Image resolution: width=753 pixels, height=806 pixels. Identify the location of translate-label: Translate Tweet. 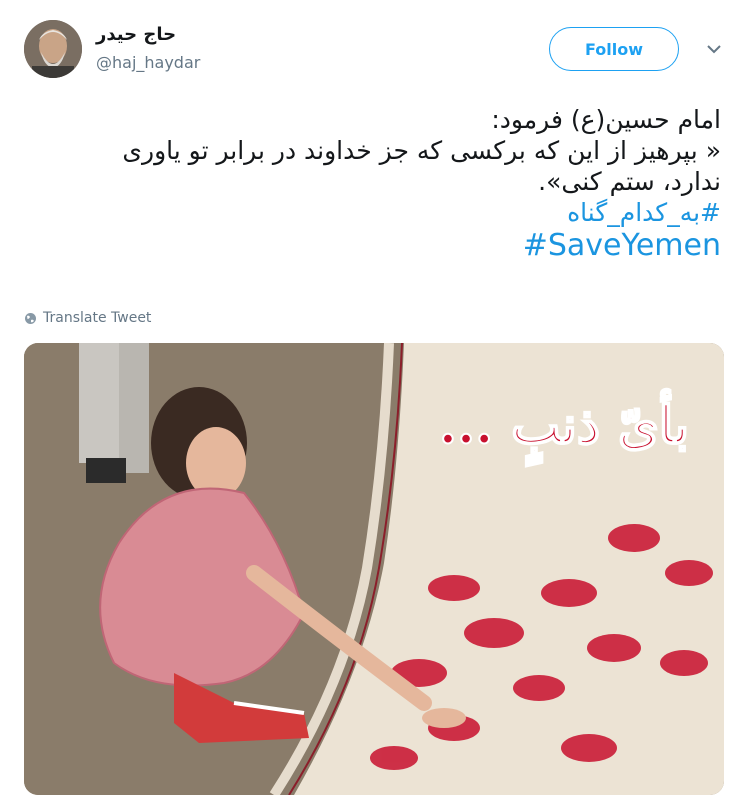
(97, 318).